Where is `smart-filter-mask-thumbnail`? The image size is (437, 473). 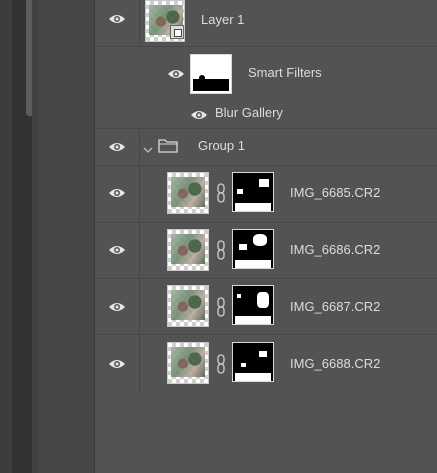 smart-filter-mask-thumbnail is located at coordinates (211, 74).